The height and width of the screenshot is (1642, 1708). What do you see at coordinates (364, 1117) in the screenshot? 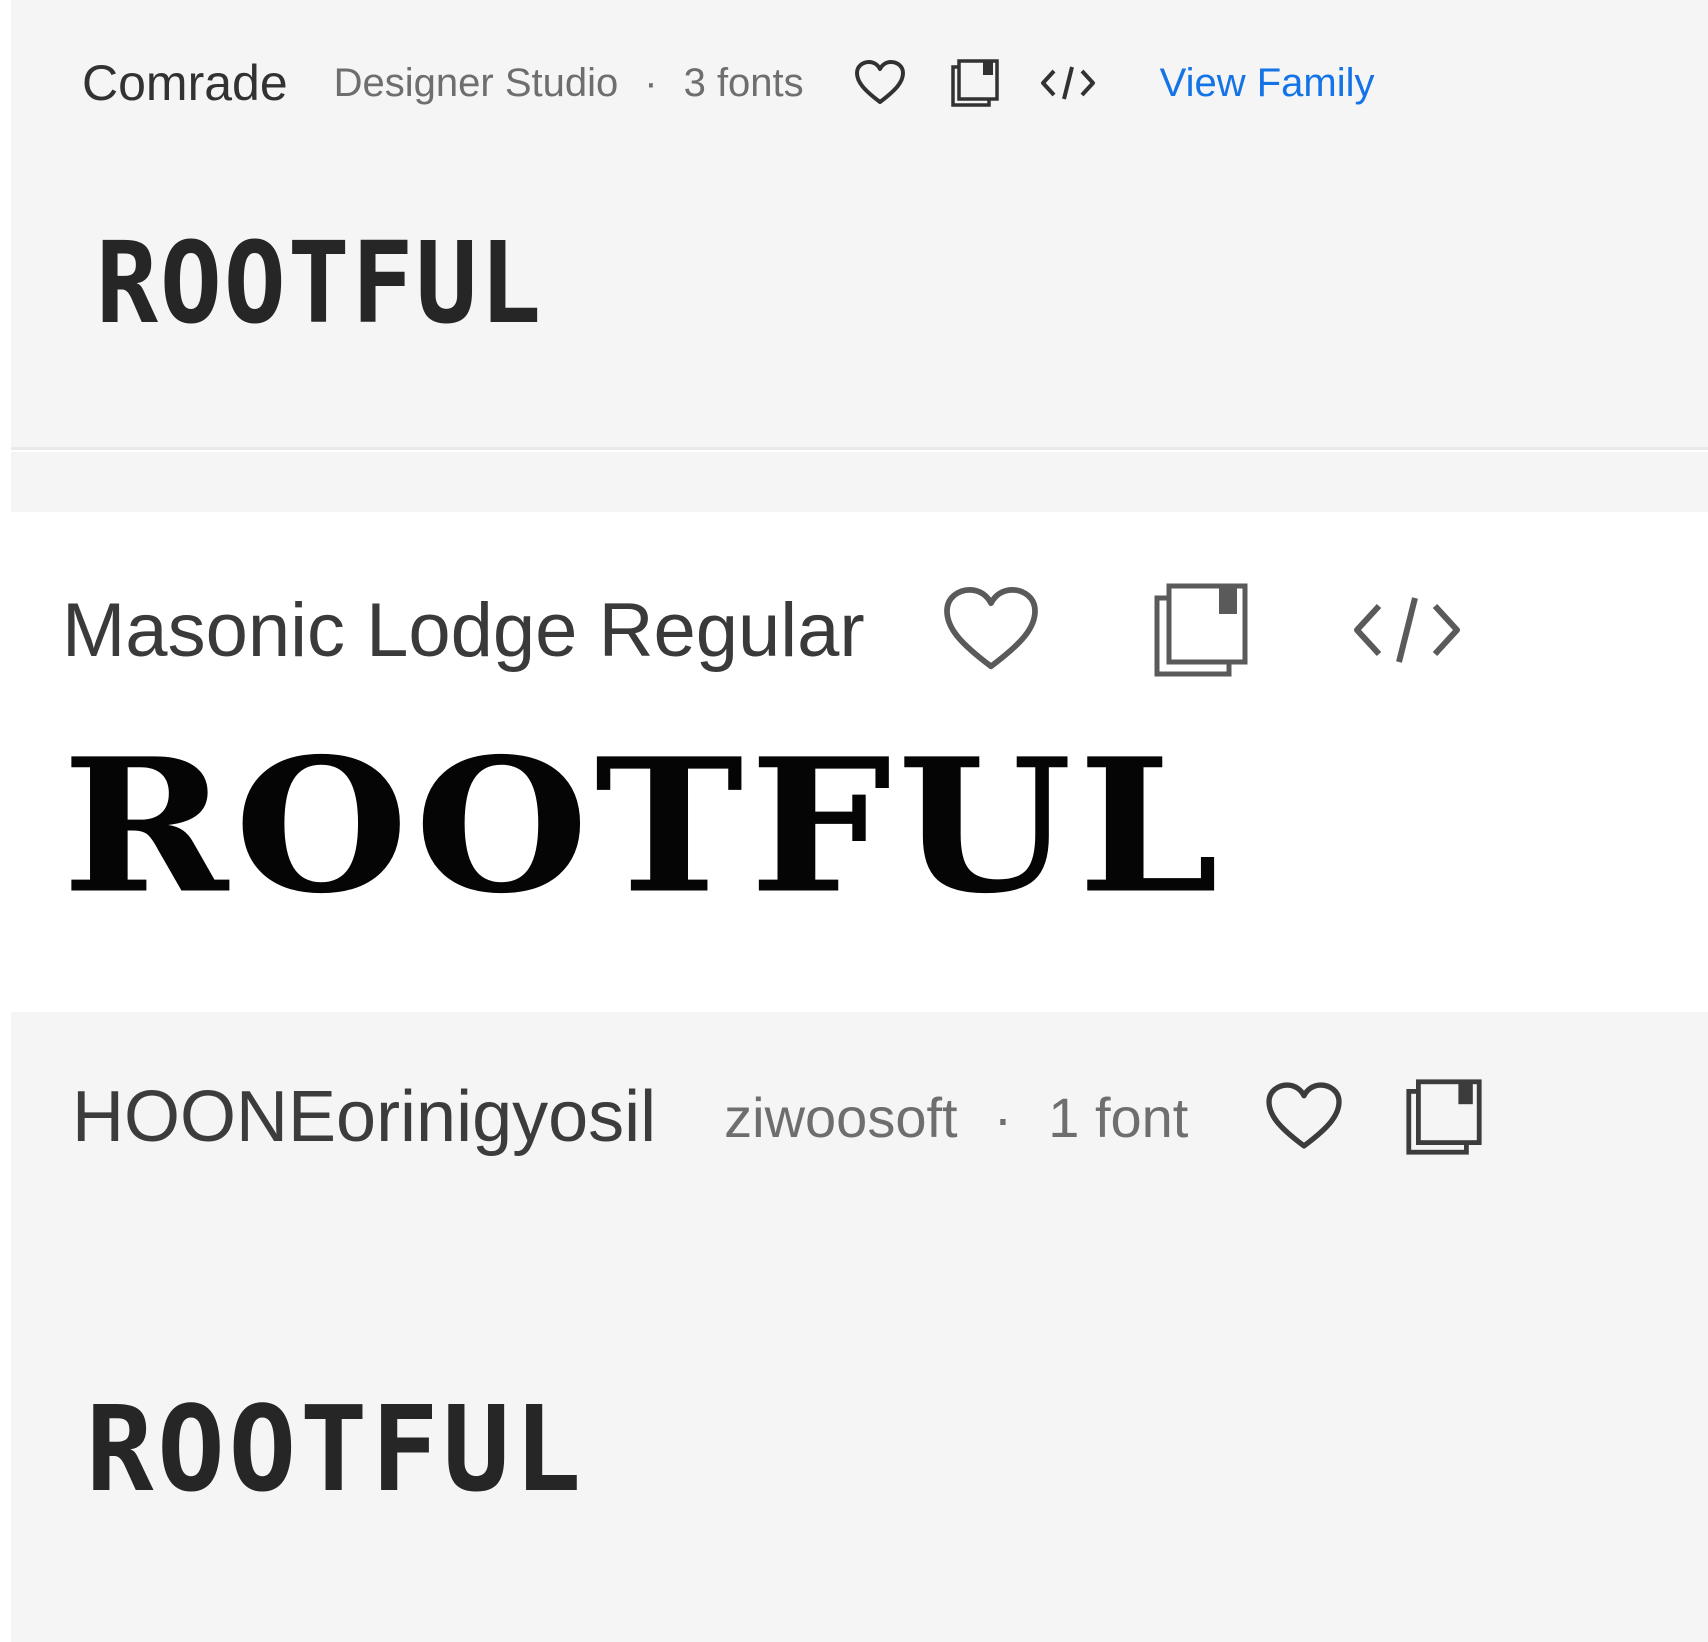
I see `font-family-name: HOONEorinigyosil` at bounding box center [364, 1117].